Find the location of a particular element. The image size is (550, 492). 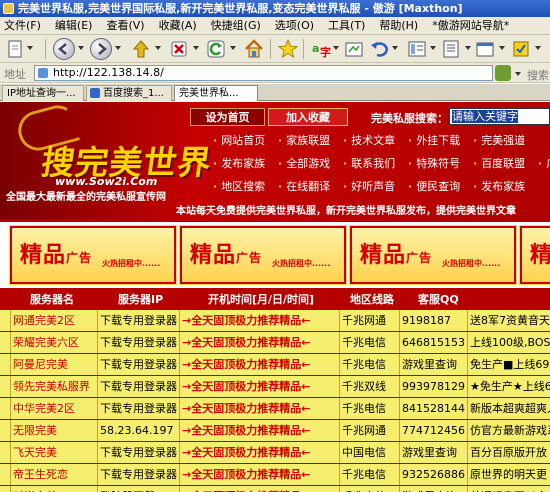

nav-link: 地区搜索 is located at coordinates (239, 187).